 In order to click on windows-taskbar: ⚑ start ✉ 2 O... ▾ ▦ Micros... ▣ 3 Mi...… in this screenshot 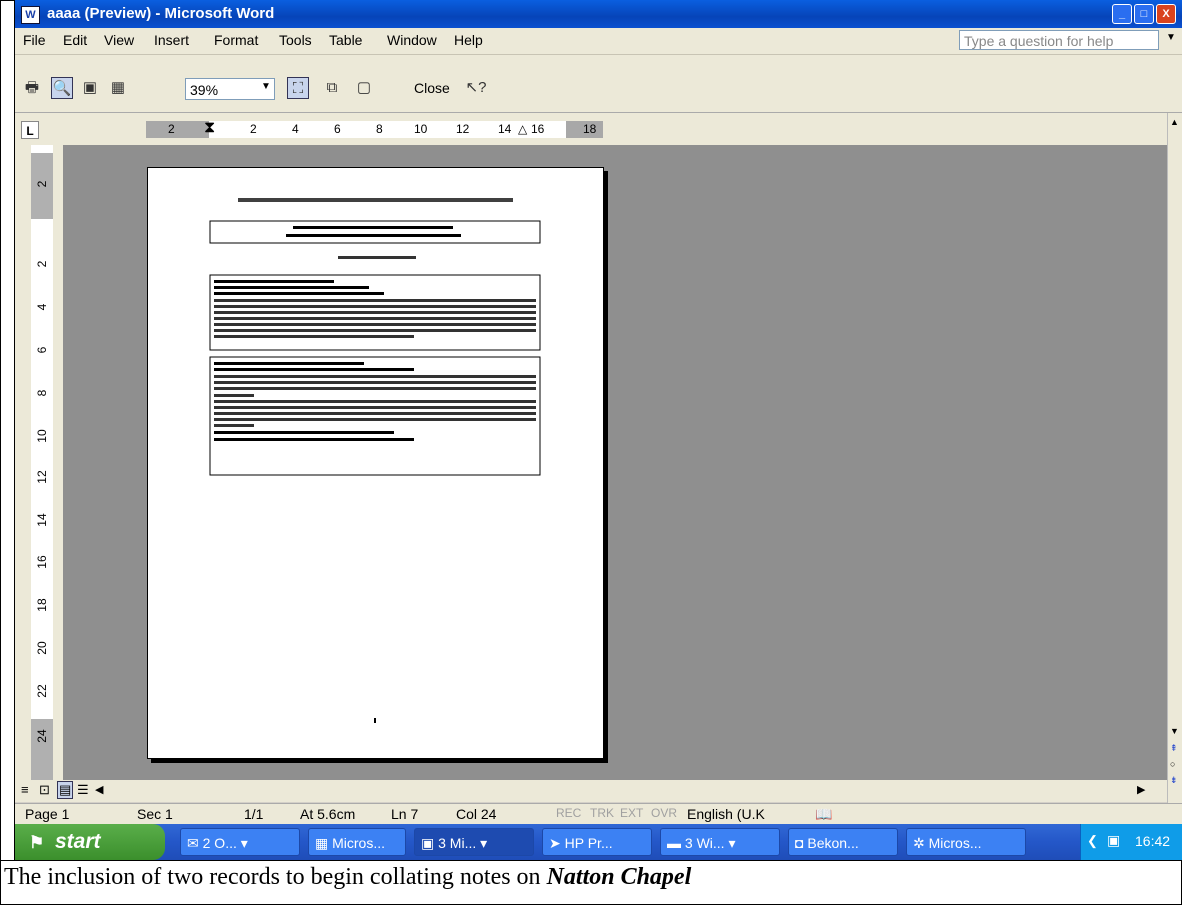, I will do `click(598, 842)`.